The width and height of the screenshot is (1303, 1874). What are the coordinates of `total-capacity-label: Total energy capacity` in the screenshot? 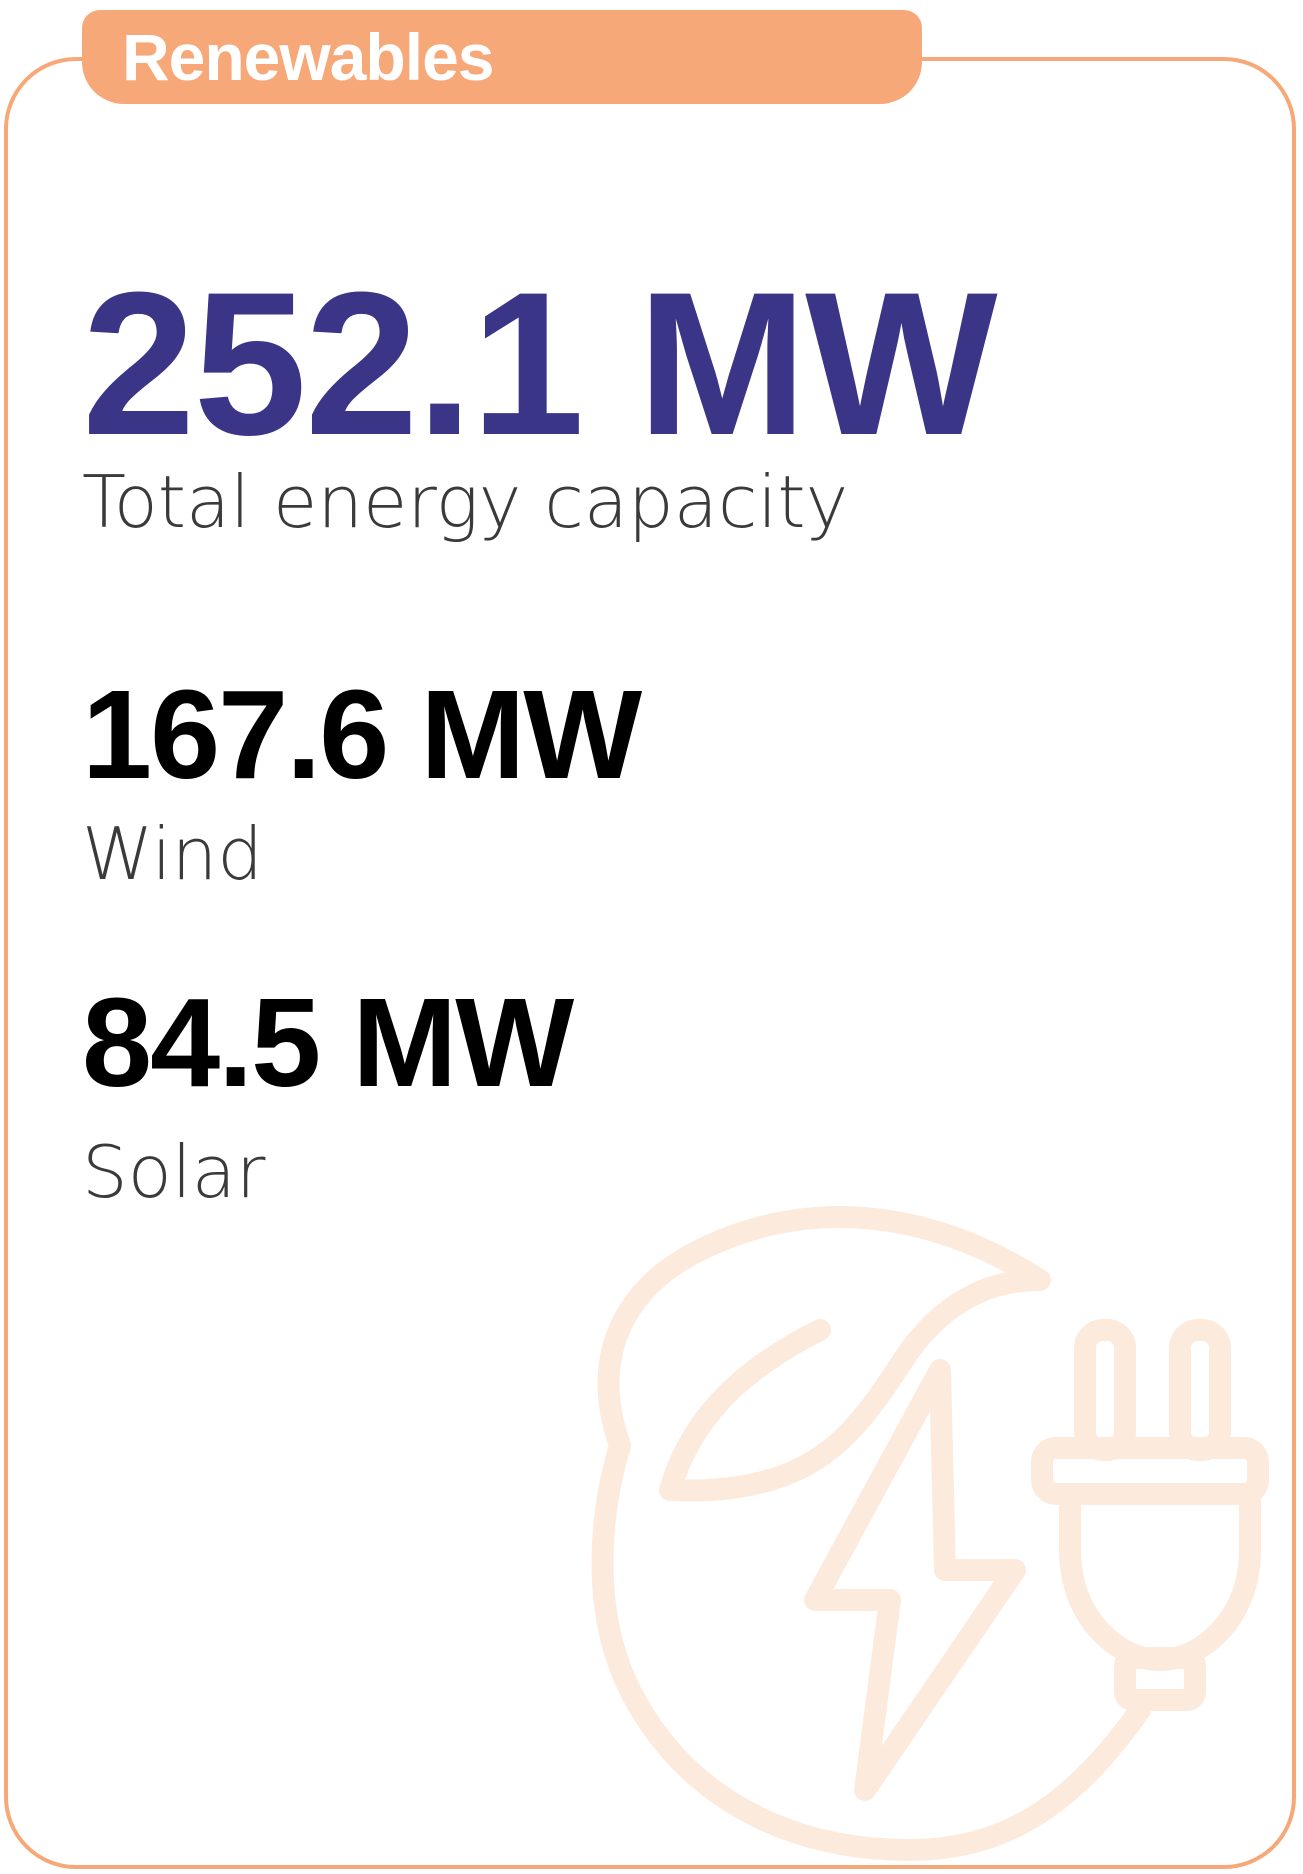 It's located at (465, 502).